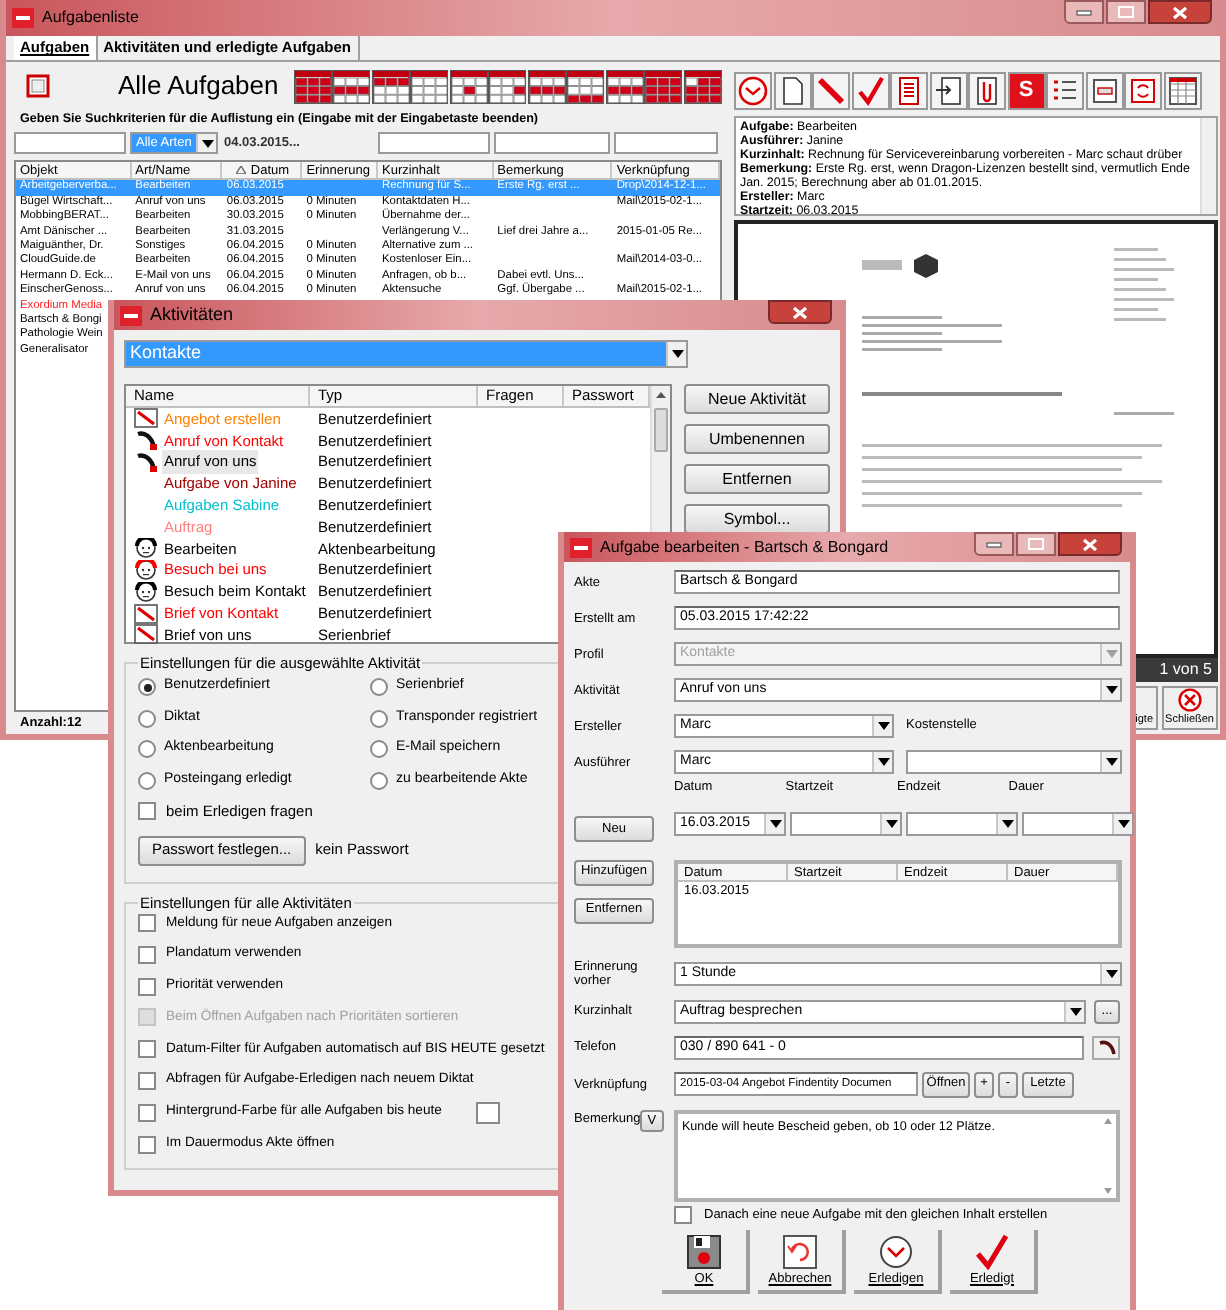  Describe the element at coordinates (909, 90) in the screenshot. I see `document-list-icon` at that location.